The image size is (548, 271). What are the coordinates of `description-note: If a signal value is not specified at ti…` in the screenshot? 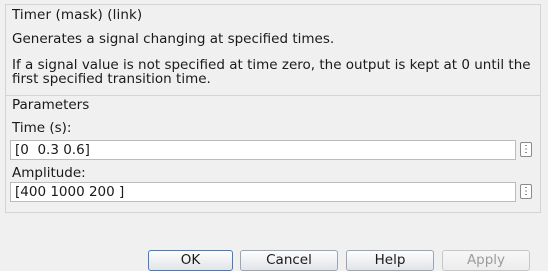 It's located at (271, 72).